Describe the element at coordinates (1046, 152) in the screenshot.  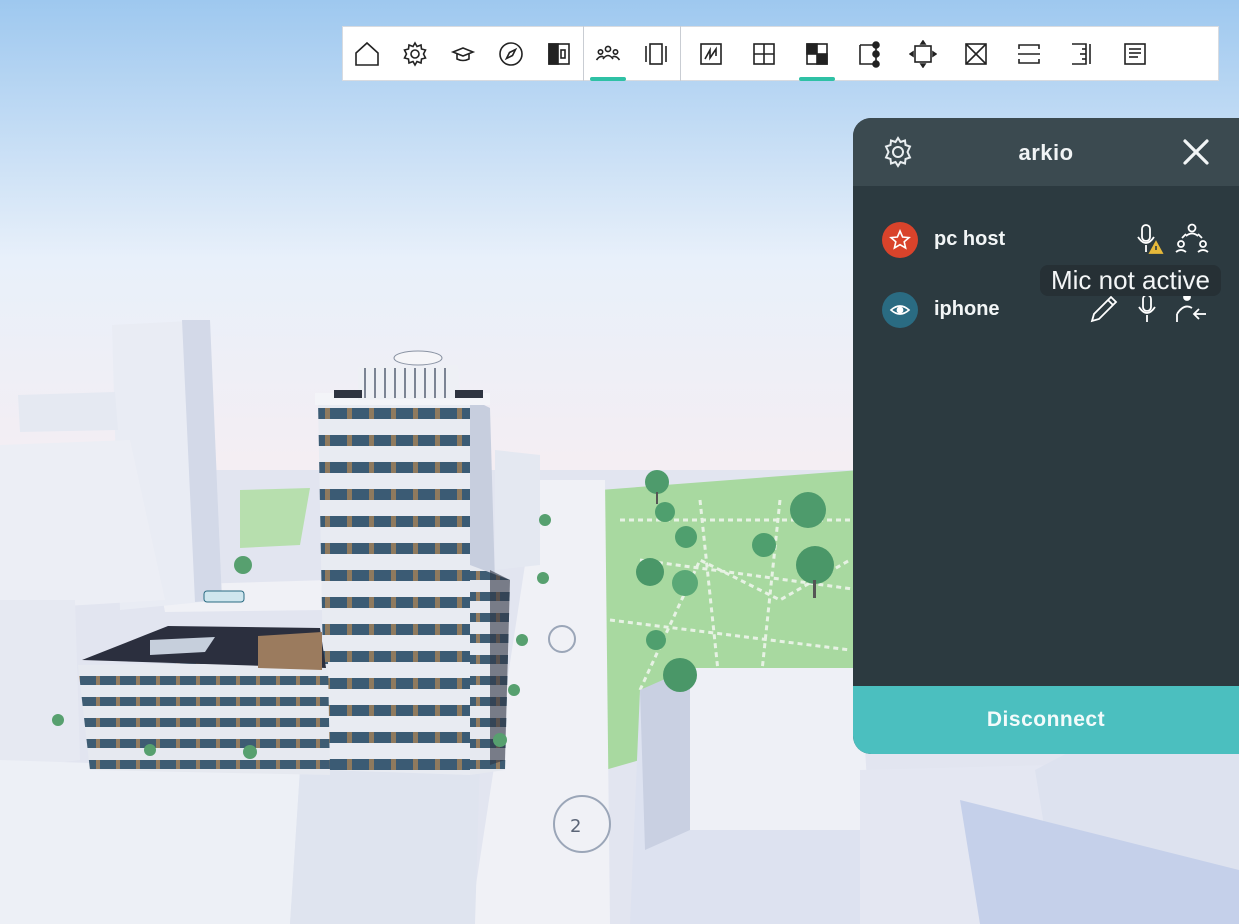
I see `session-panel-header: arkio` at that location.